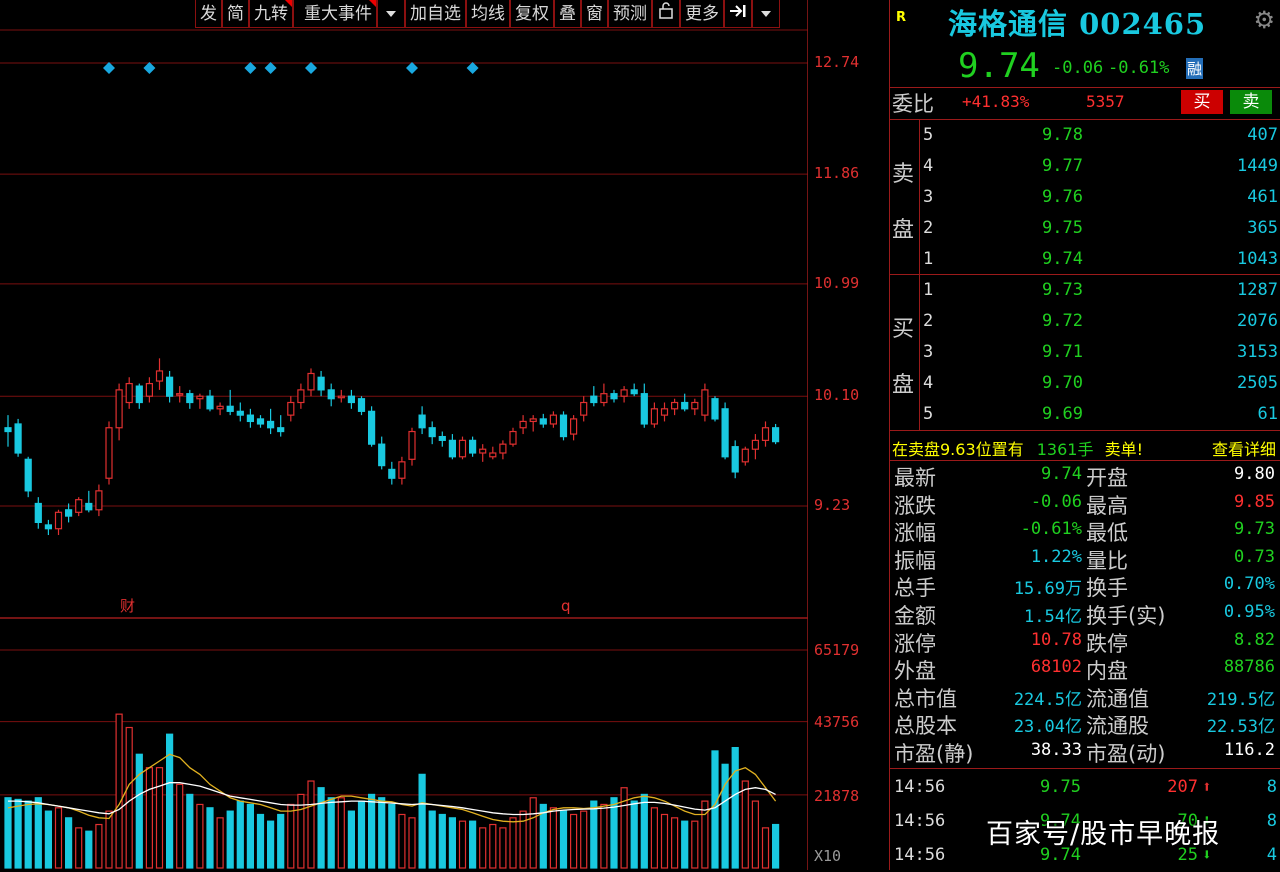 This screenshot has width=1280, height=872. Describe the element at coordinates (1244, 448) in the screenshot. I see `view-detail-link: 查看详细` at that location.